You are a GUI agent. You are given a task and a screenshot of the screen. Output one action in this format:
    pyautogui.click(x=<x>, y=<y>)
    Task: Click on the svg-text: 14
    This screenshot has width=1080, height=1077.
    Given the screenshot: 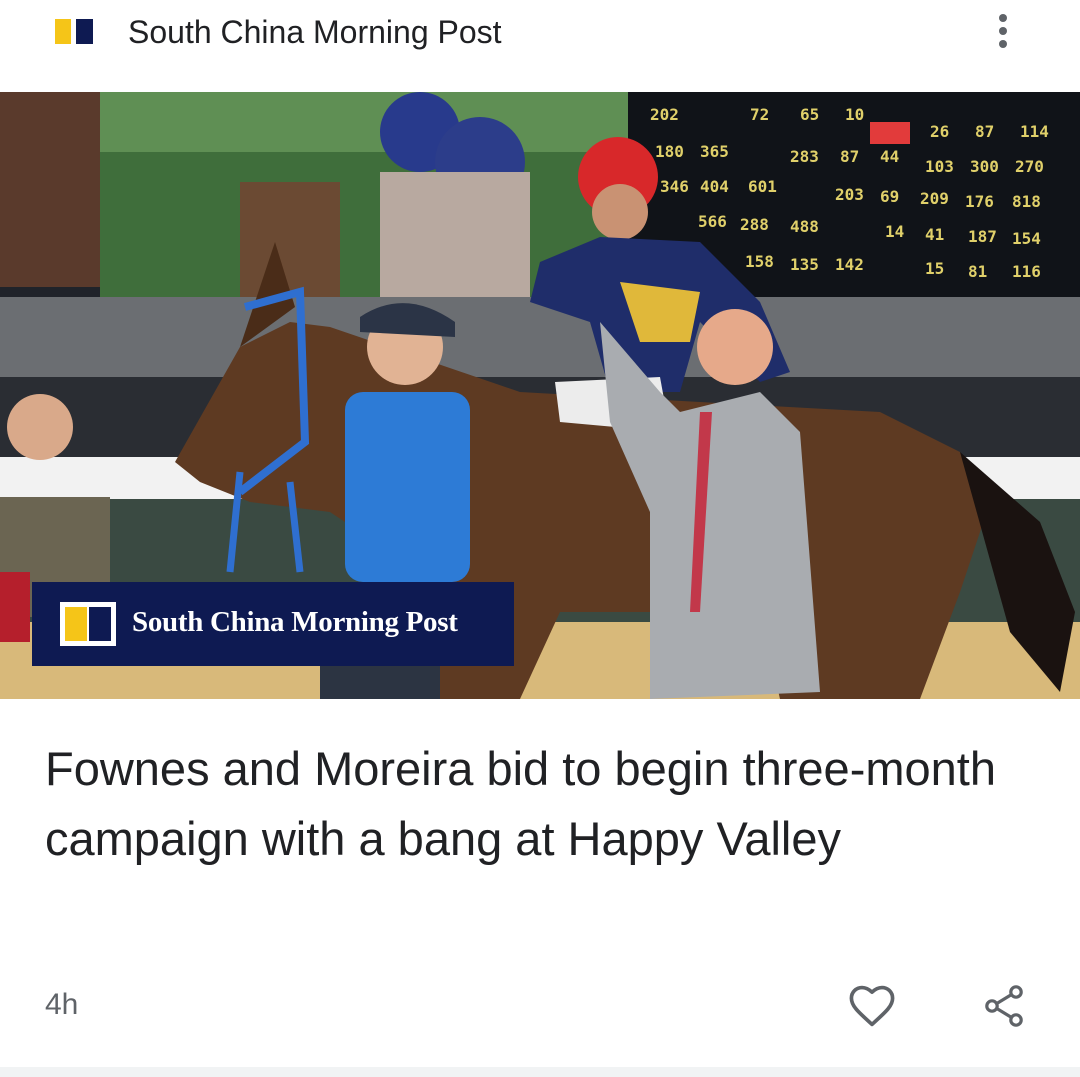 What is the action you would take?
    pyautogui.click(x=894, y=231)
    